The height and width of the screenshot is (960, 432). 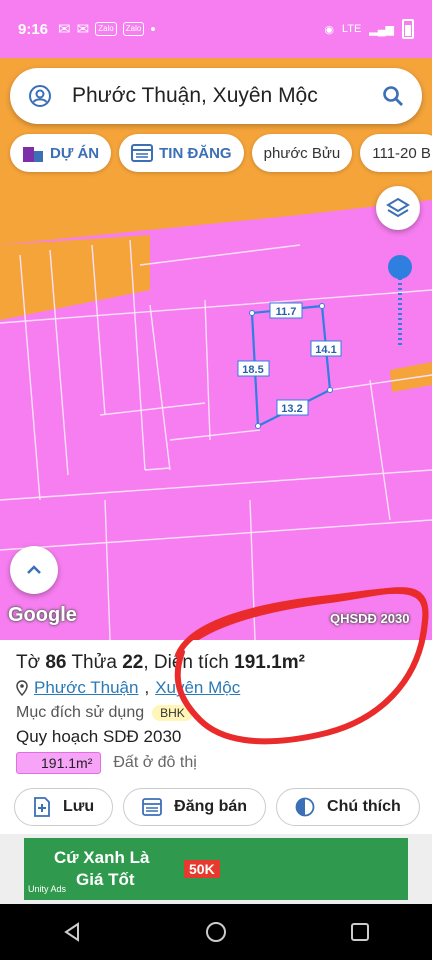 What do you see at coordinates (370, 618) in the screenshot?
I see `layer-tag: QHSDĐ 2030` at bounding box center [370, 618].